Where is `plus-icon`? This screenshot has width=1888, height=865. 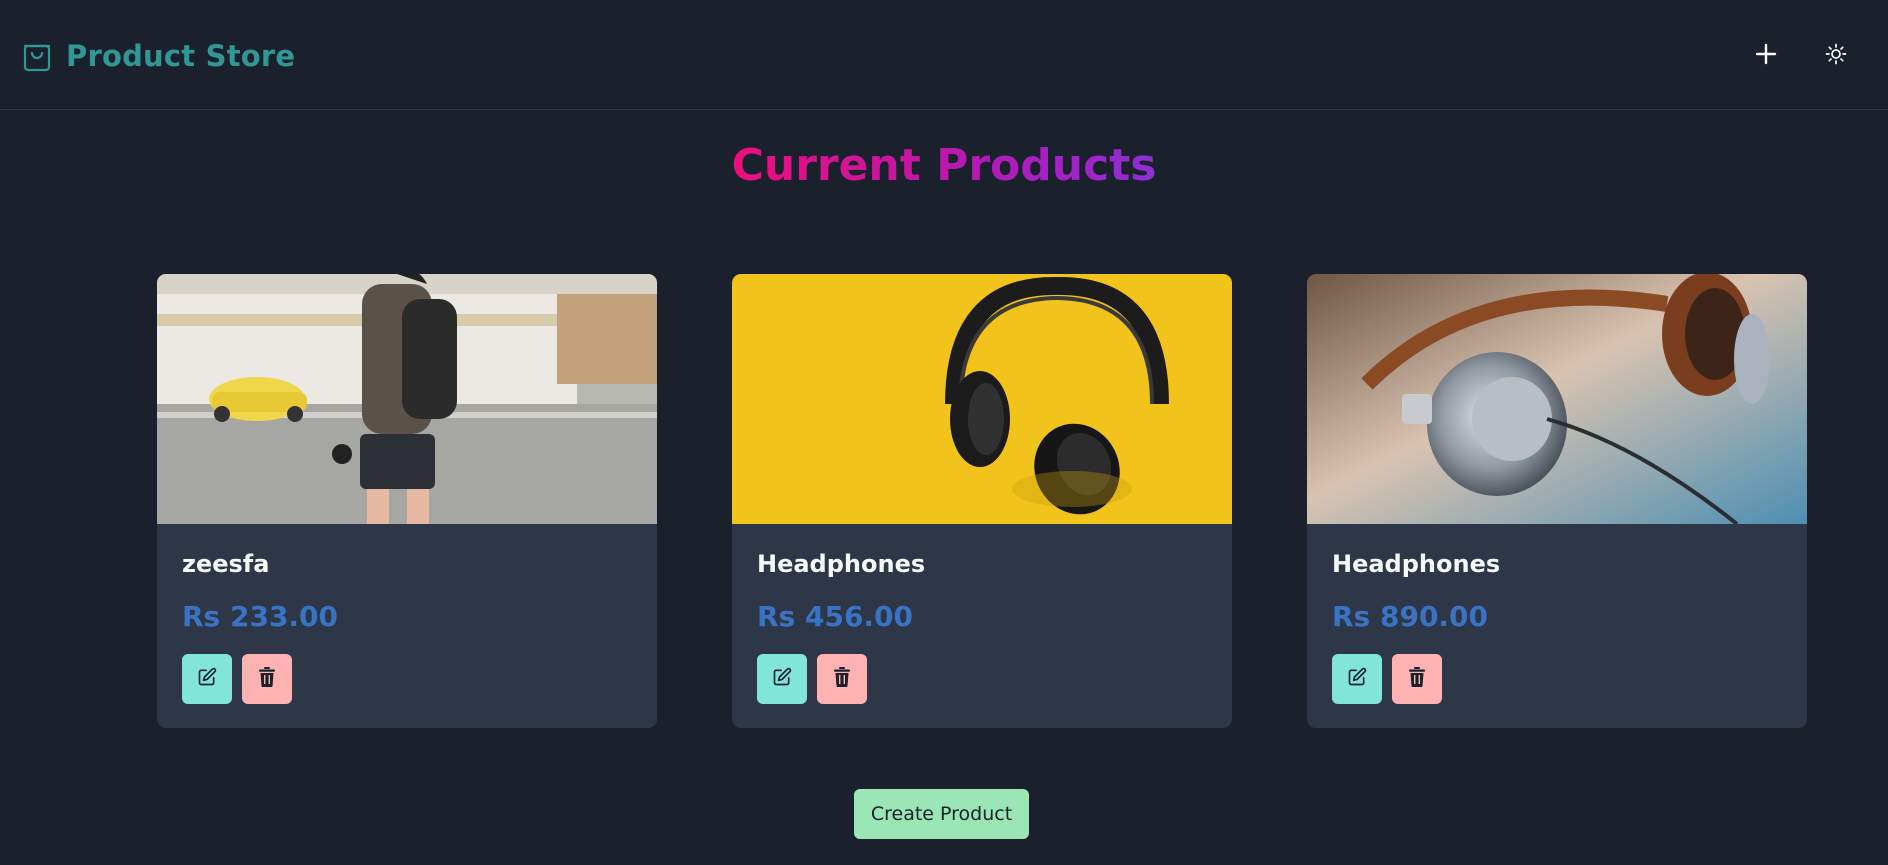
plus-icon is located at coordinates (1766, 54).